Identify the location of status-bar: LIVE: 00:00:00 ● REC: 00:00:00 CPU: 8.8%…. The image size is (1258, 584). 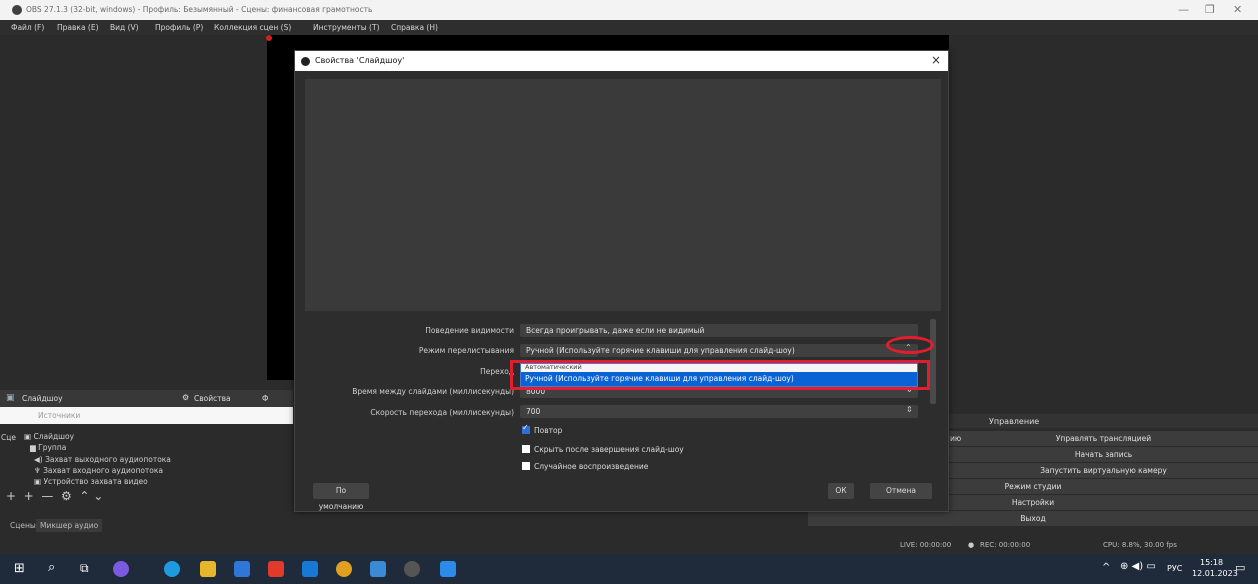
(629, 546).